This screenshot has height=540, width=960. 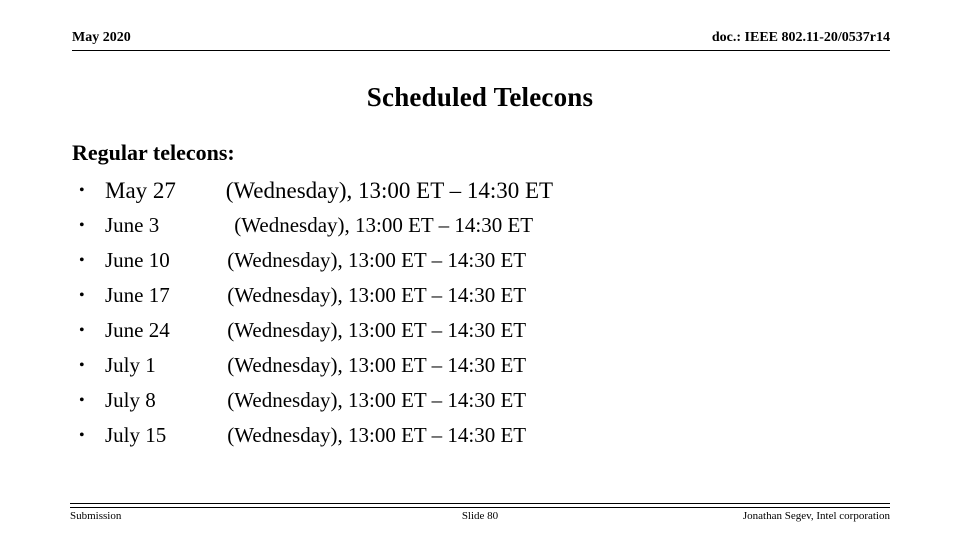 I want to click on header-document-id: doc.: IEEE 802.11-20/0537r14, so click(x=800, y=37).